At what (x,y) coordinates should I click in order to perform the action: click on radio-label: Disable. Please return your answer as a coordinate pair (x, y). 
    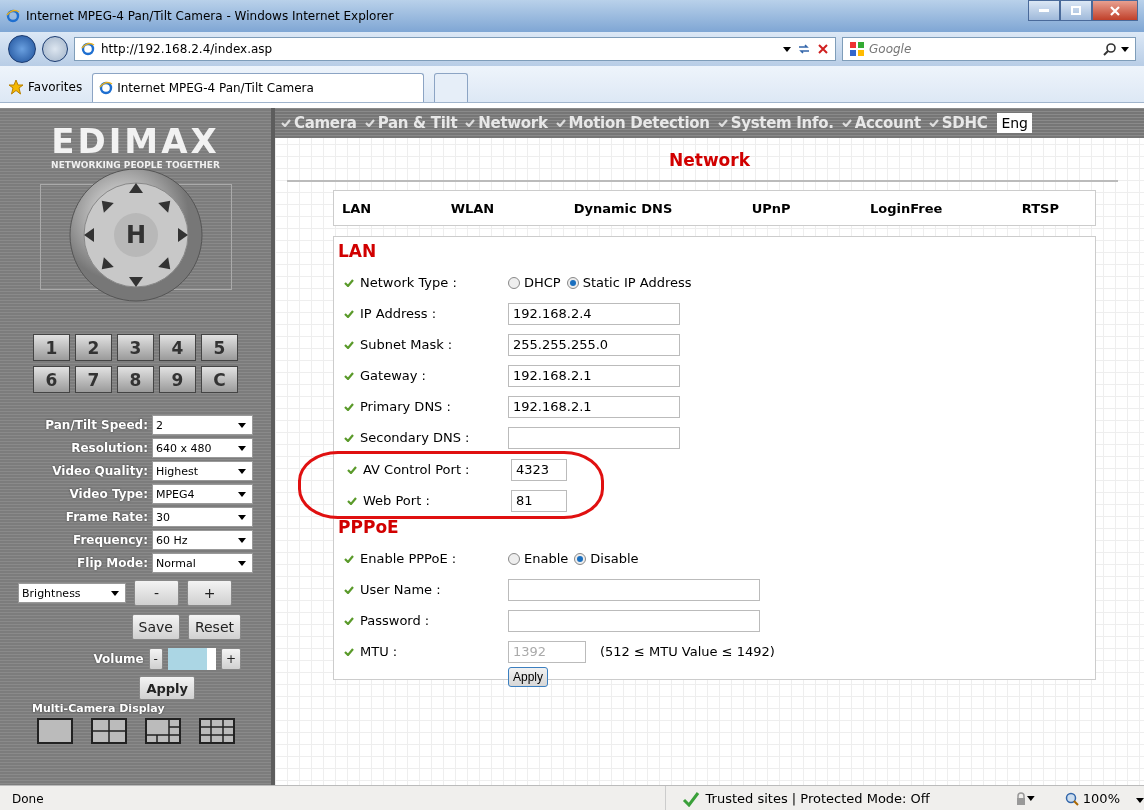
    Looking at the image, I should click on (614, 558).